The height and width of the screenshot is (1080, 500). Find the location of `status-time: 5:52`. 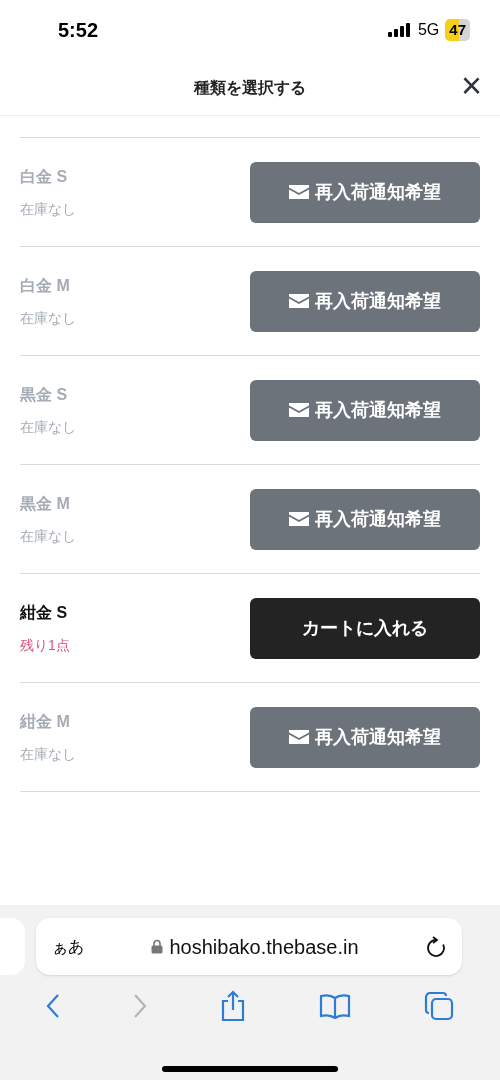

status-time: 5:52 is located at coordinates (78, 30).